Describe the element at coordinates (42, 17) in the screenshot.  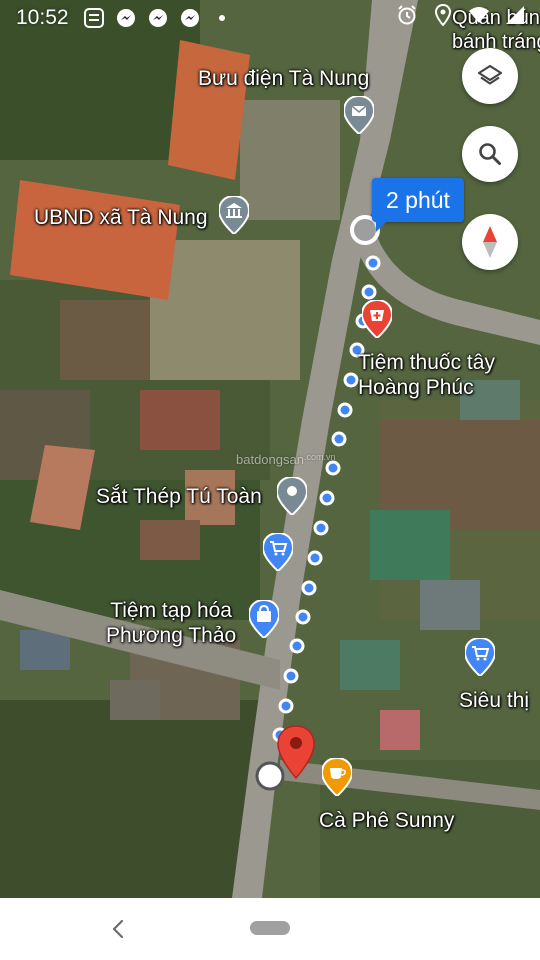
I see `status-time: 10:52` at that location.